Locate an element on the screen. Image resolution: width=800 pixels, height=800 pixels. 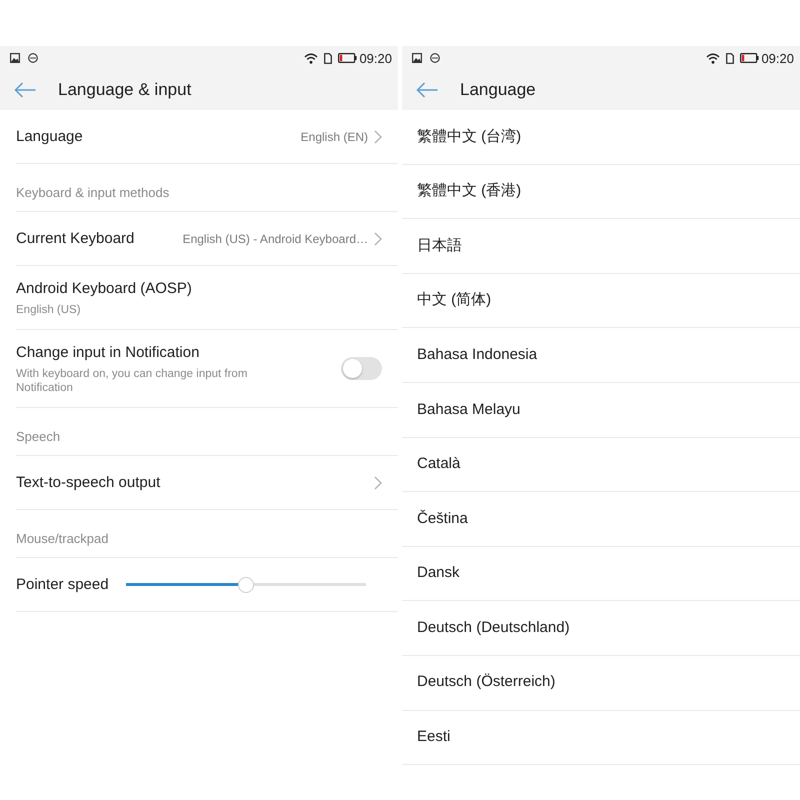
language-option: Català is located at coordinates (601, 465).